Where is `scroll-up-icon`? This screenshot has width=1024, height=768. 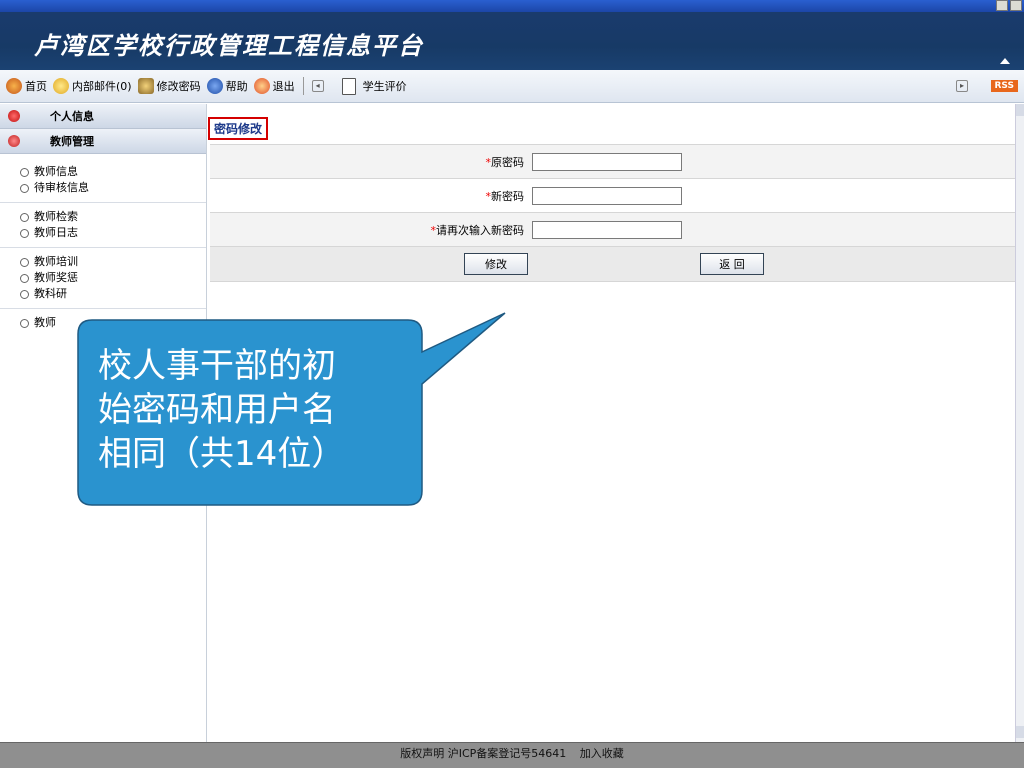 scroll-up-icon is located at coordinates (1020, 110).